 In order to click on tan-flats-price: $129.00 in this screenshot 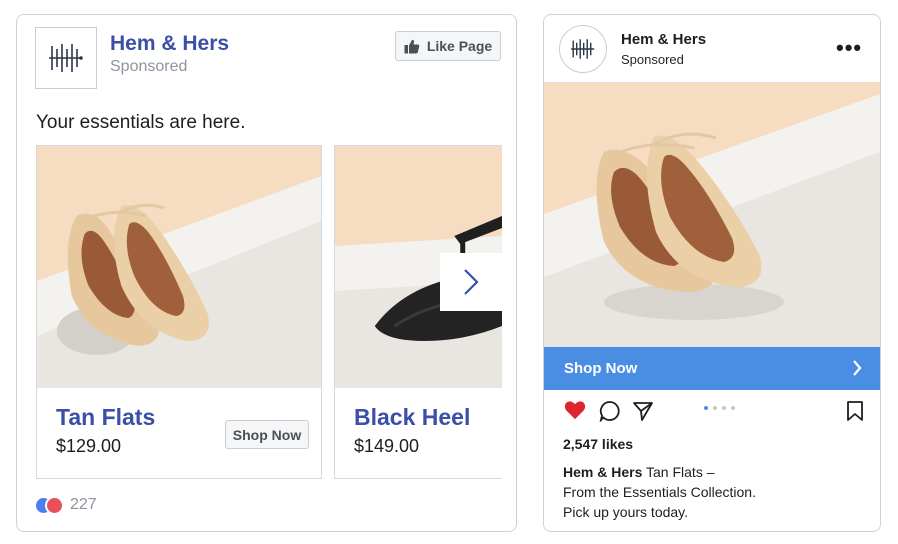, I will do `click(89, 446)`.